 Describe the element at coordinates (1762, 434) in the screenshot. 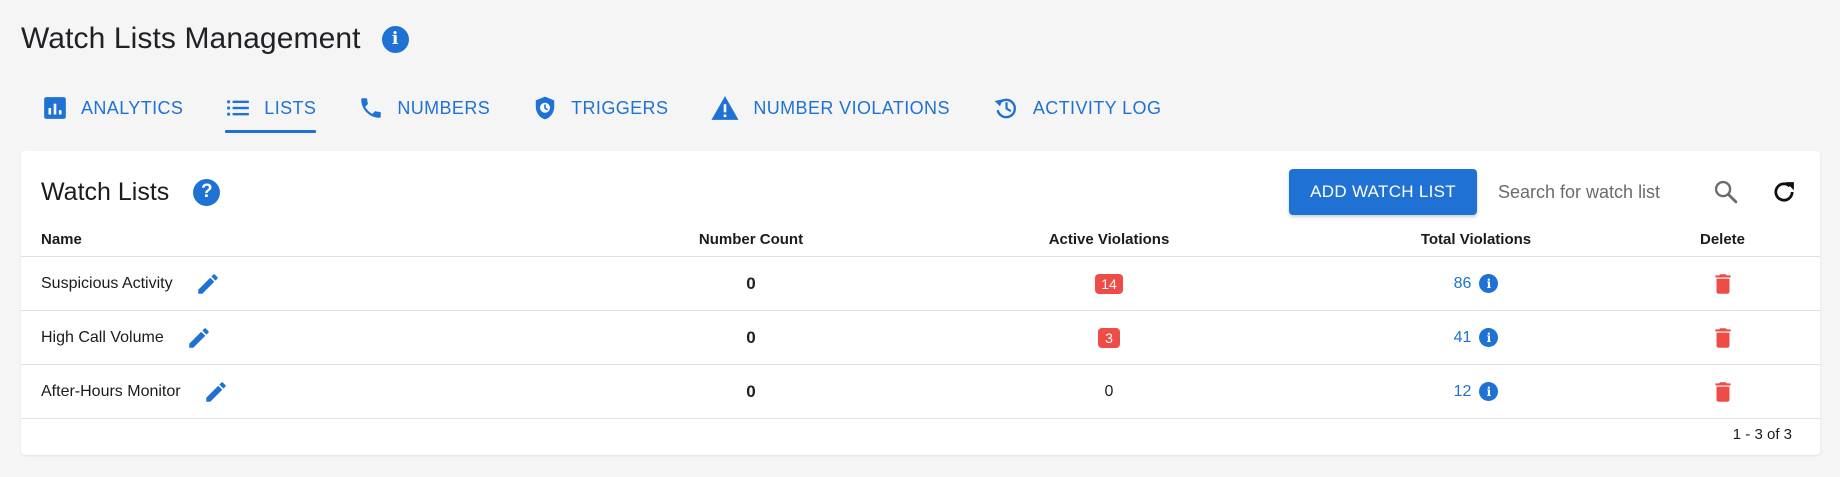

I see `pagination-summary: 1 - 3 of 3` at that location.